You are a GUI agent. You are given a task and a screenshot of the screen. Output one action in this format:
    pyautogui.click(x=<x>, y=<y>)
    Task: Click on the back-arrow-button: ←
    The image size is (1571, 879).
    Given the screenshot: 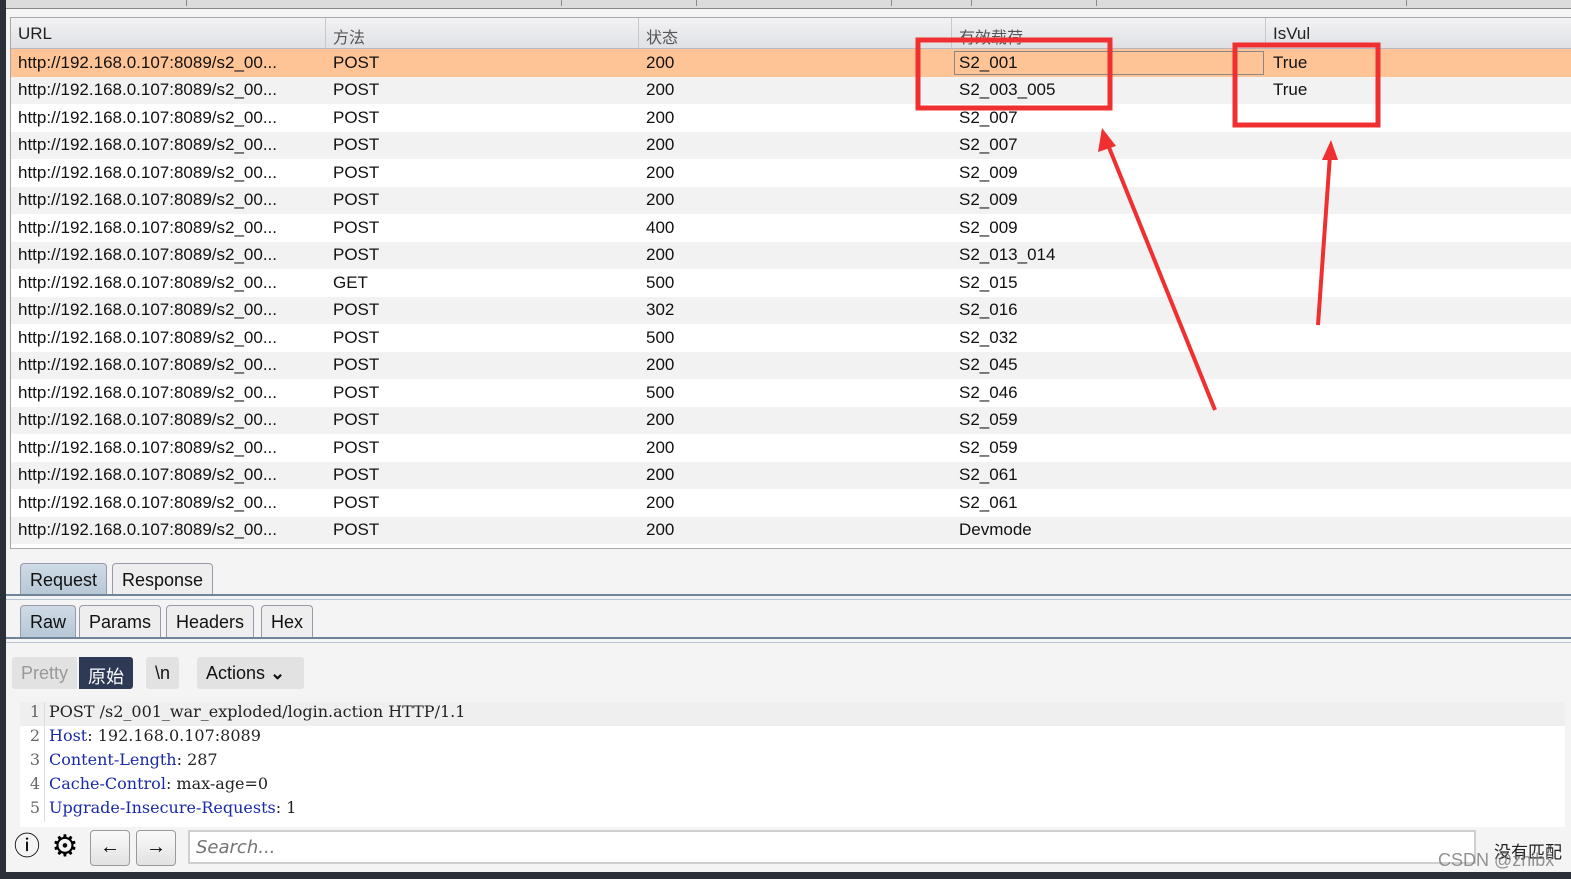 What is the action you would take?
    pyautogui.click(x=110, y=848)
    